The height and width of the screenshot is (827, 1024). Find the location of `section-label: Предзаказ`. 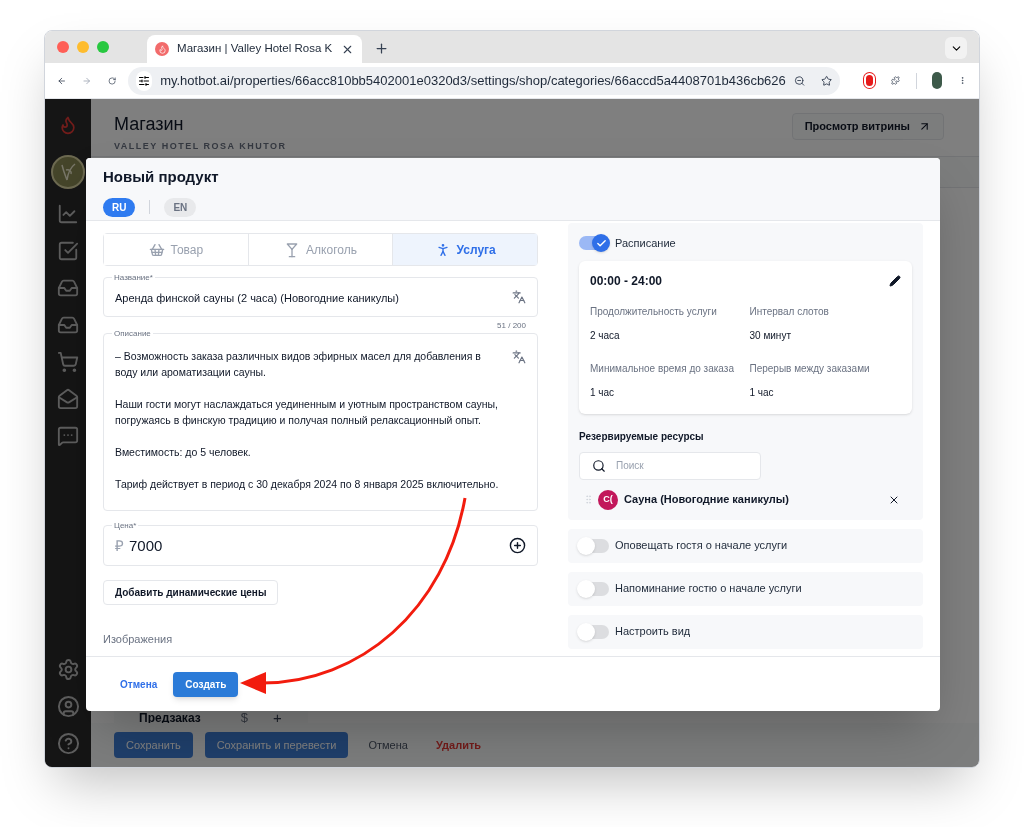

section-label: Предзаказ is located at coordinates (170, 718).